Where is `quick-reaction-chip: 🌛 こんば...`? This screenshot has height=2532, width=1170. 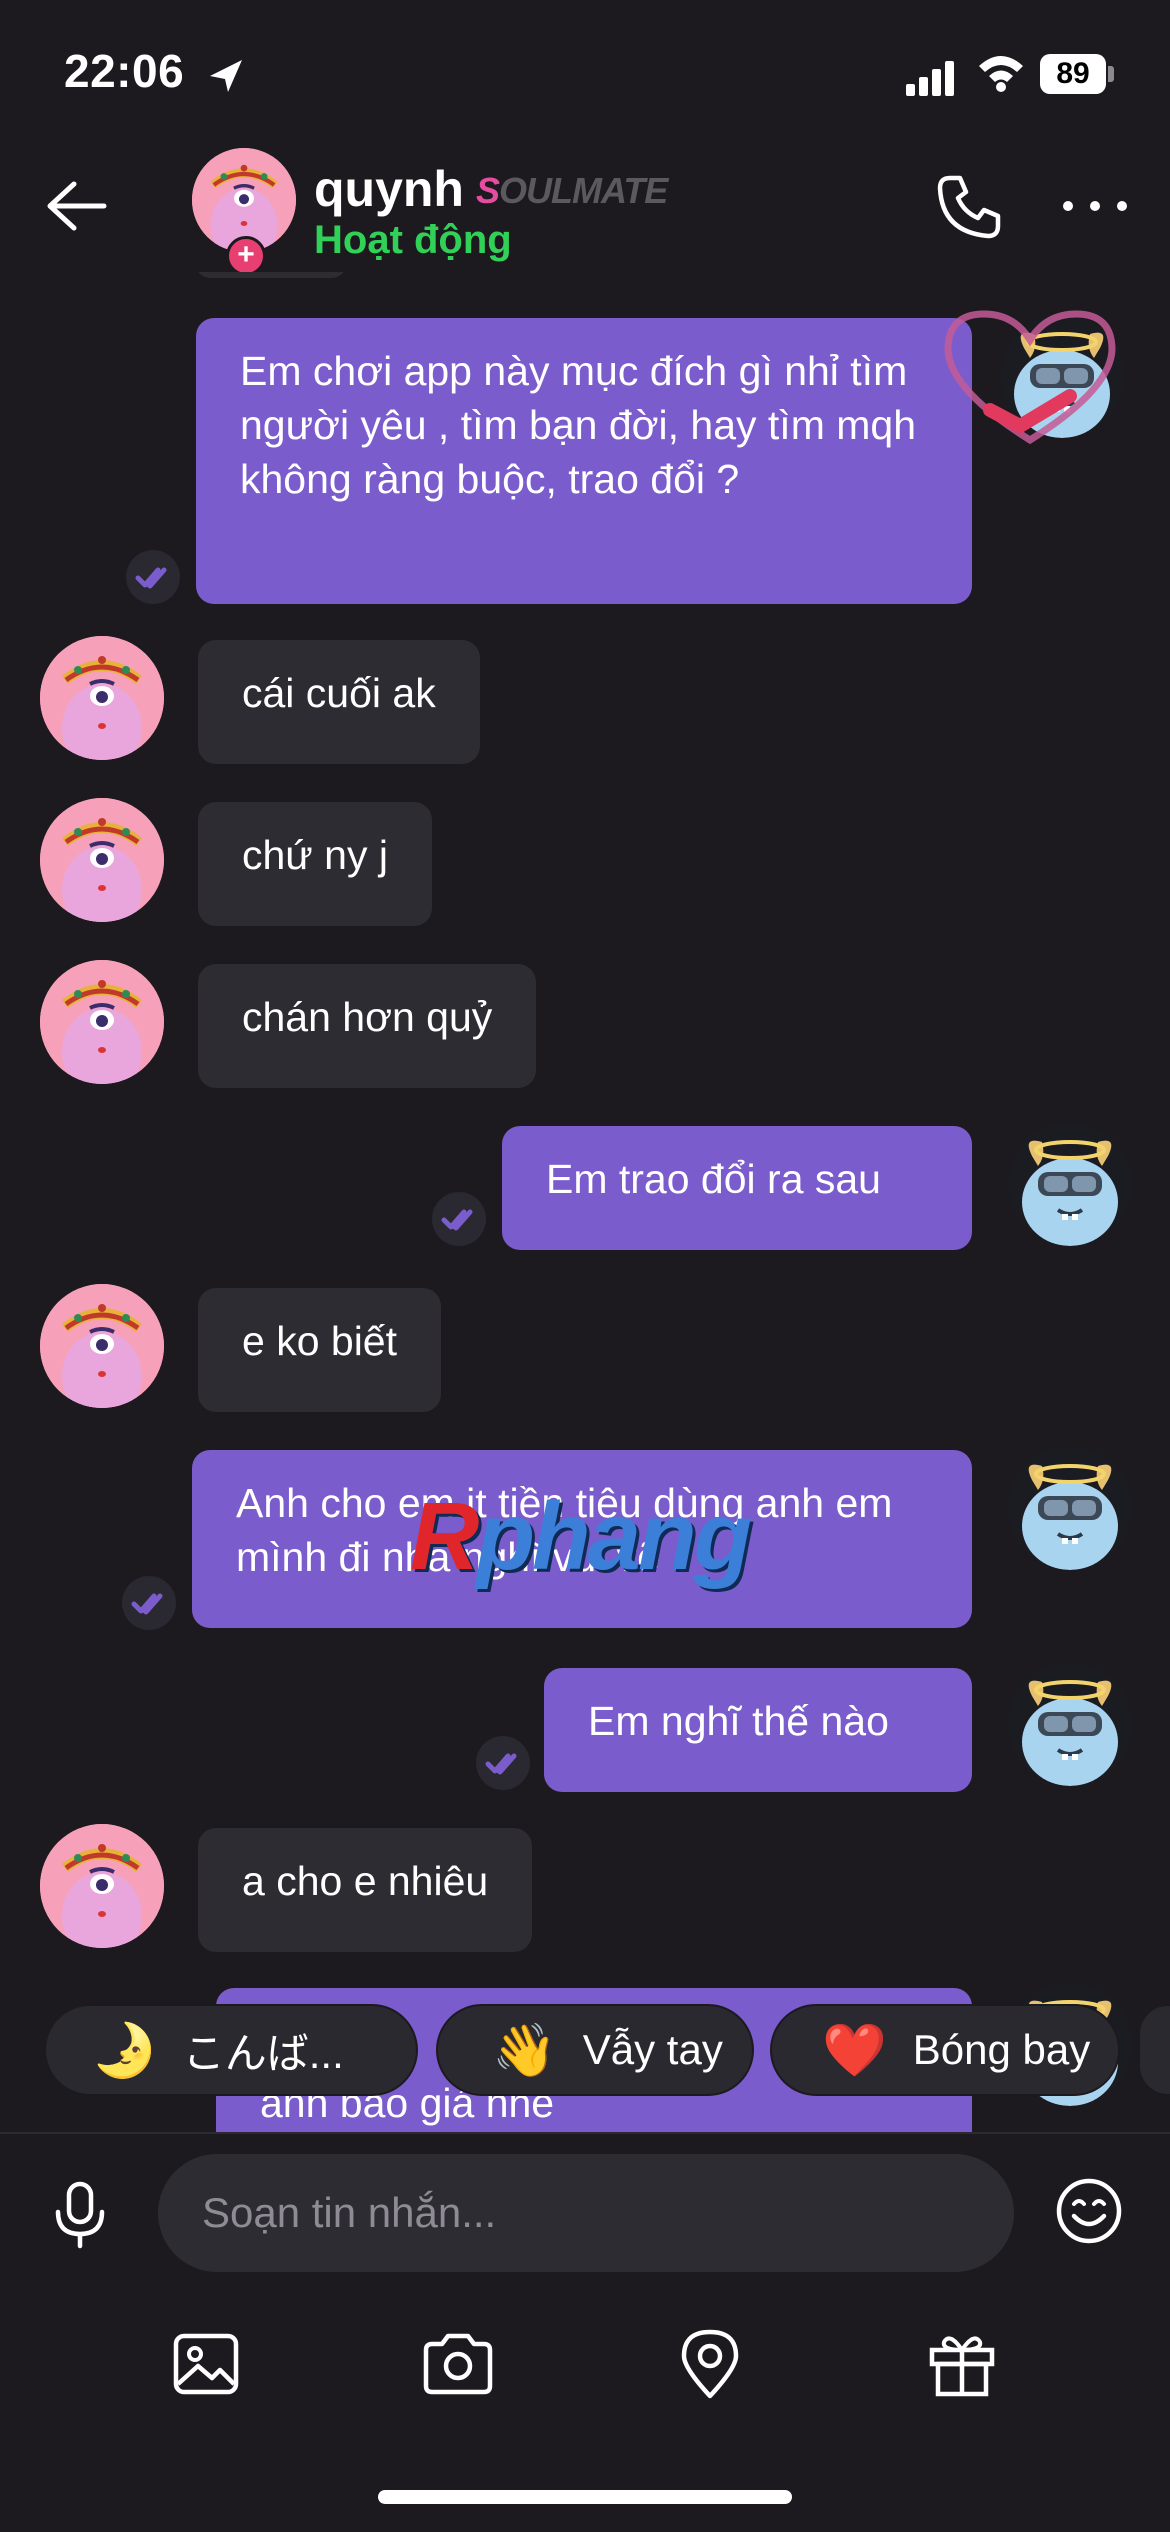 quick-reaction-chip: 🌛 こんば... is located at coordinates (231, 2050).